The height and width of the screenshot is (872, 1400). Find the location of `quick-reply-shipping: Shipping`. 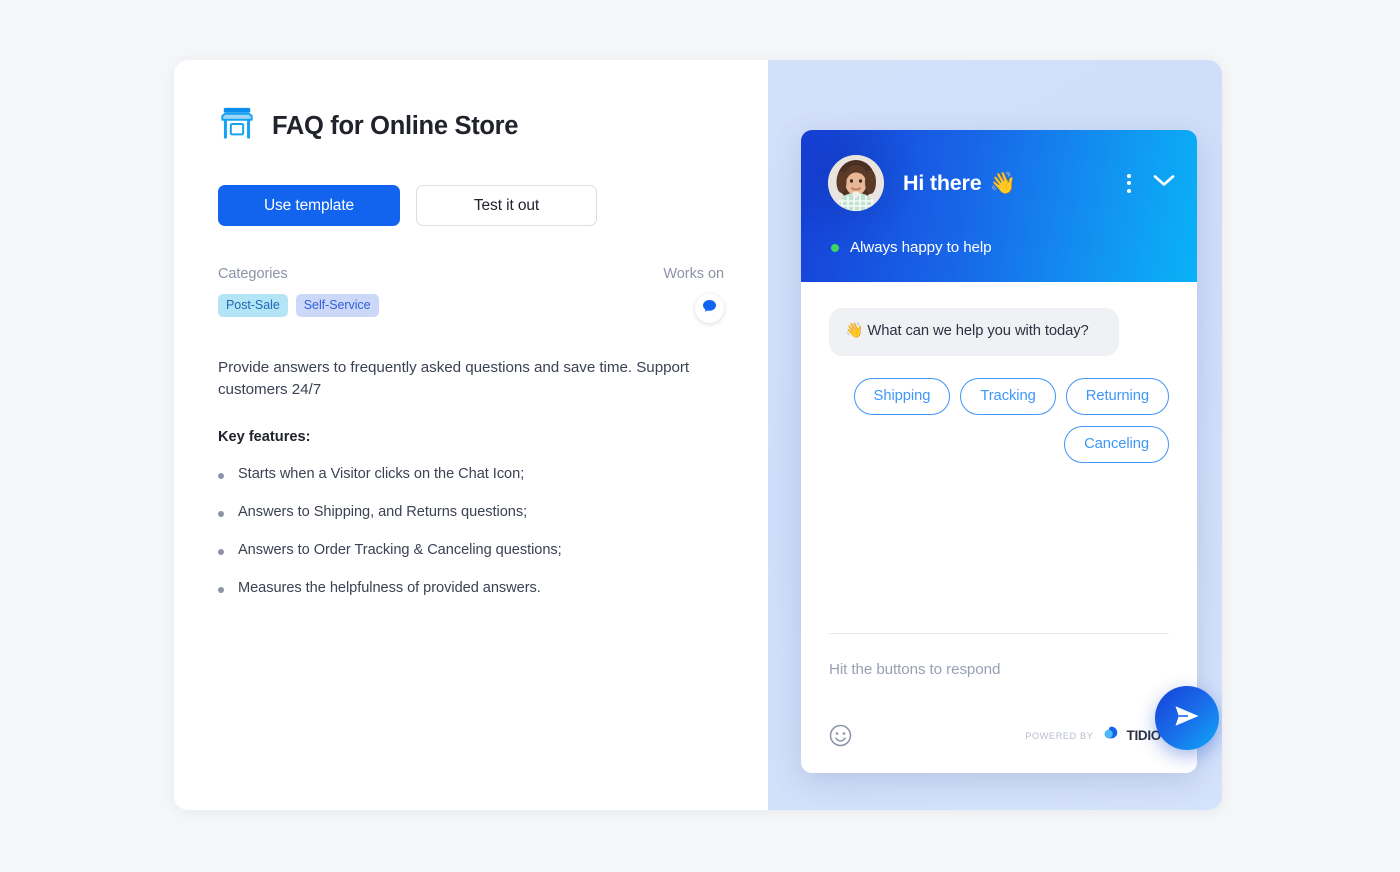

quick-reply-shipping: Shipping is located at coordinates (902, 397).